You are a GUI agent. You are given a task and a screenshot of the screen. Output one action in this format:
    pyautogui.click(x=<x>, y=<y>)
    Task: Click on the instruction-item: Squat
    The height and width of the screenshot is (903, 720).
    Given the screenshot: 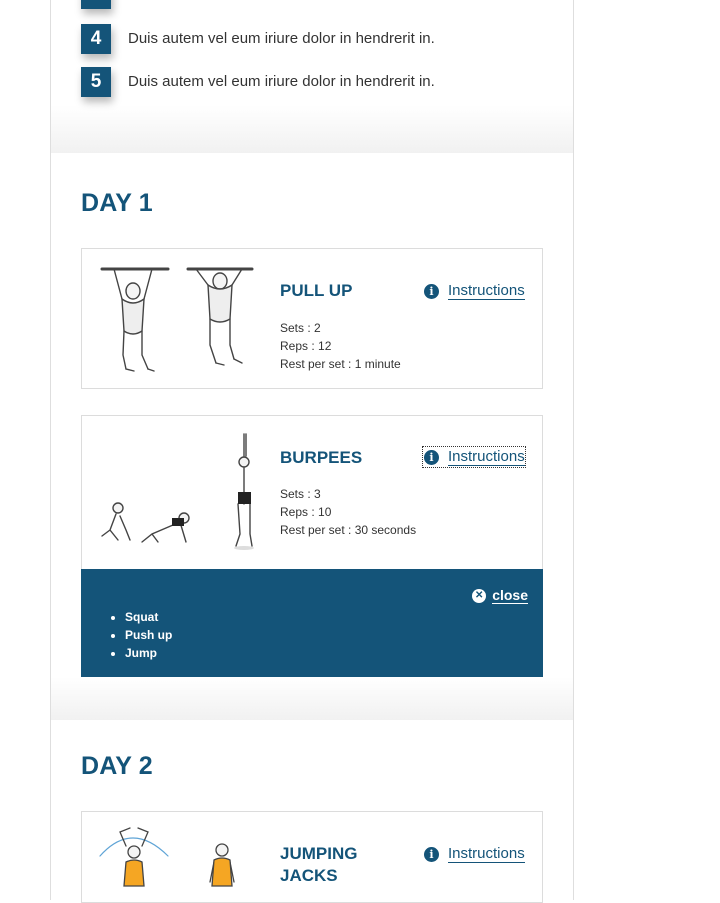 What is the action you would take?
    pyautogui.click(x=148, y=617)
    